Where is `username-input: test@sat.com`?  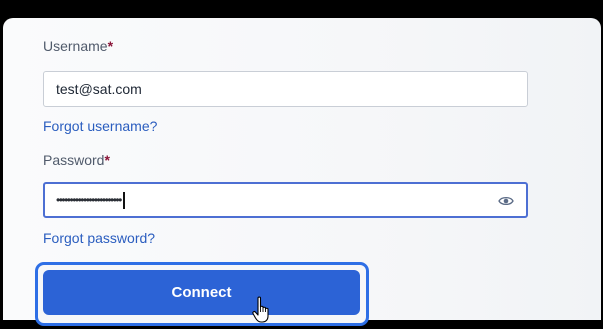
username-input: test@sat.com is located at coordinates (285, 89).